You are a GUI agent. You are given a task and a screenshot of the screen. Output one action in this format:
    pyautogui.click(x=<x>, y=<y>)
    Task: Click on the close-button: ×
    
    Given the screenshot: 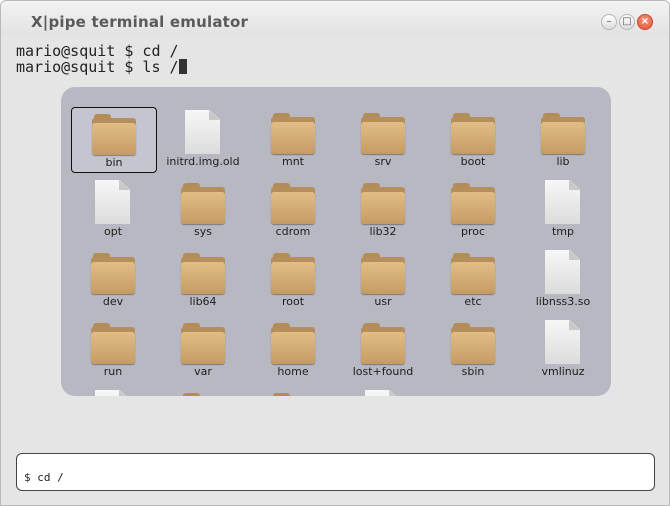 What is the action you would take?
    pyautogui.click(x=645, y=22)
    